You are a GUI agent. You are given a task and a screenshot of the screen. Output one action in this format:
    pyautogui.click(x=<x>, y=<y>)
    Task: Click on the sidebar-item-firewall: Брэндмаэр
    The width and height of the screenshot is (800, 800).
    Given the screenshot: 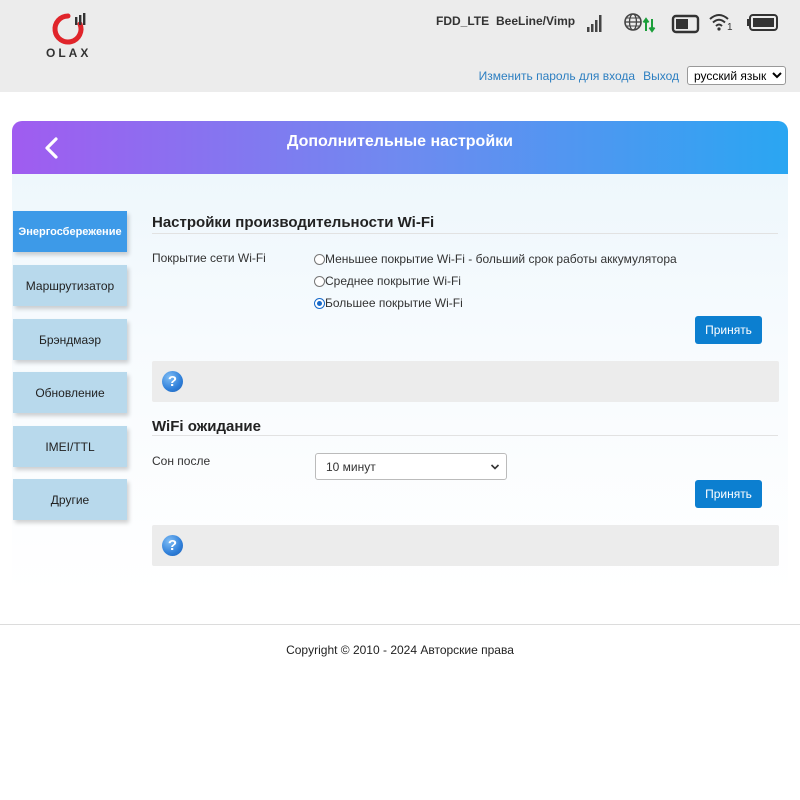 What is the action you would take?
    pyautogui.click(x=70, y=339)
    